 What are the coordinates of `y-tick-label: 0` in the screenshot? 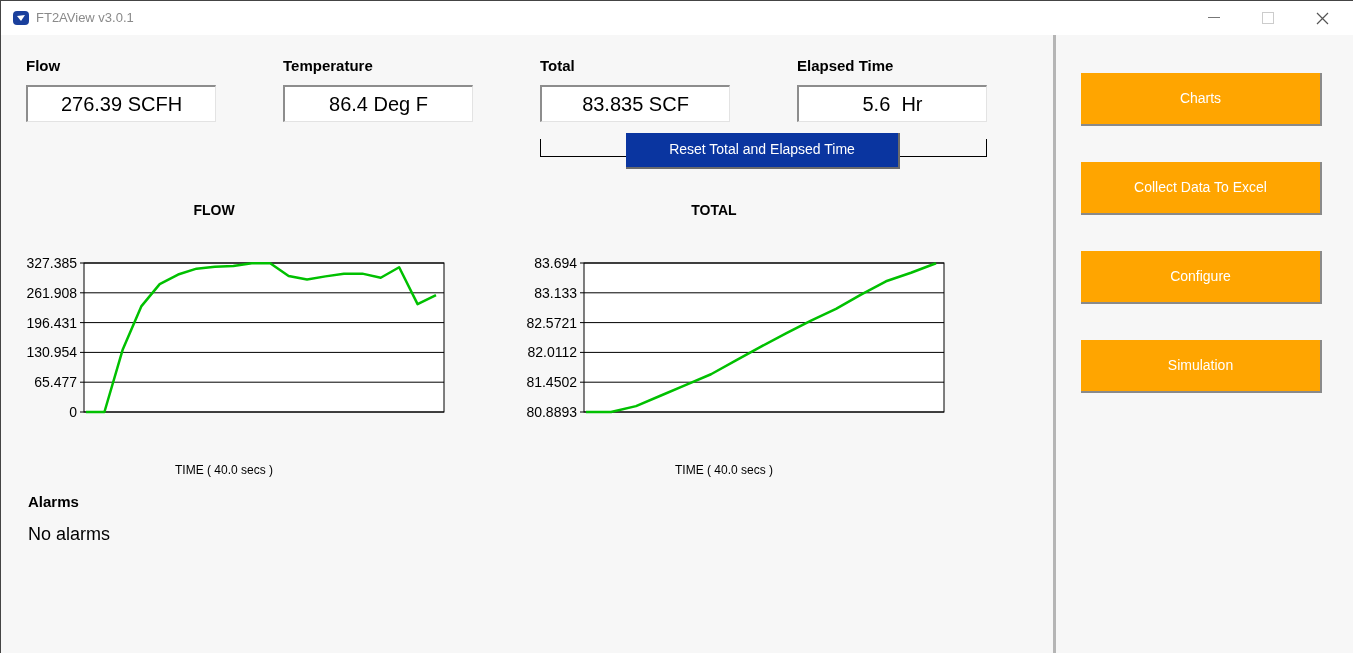 It's located at (73, 411).